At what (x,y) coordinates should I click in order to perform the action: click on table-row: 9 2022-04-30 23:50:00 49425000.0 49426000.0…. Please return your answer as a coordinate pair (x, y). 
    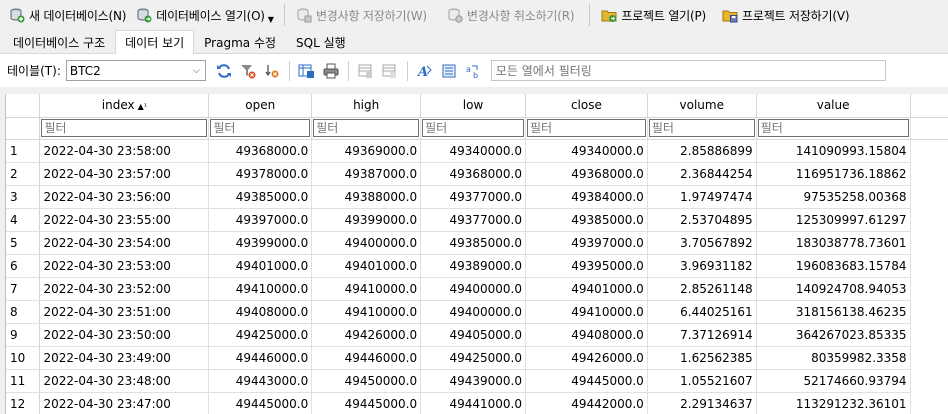
    Looking at the image, I should click on (477, 335).